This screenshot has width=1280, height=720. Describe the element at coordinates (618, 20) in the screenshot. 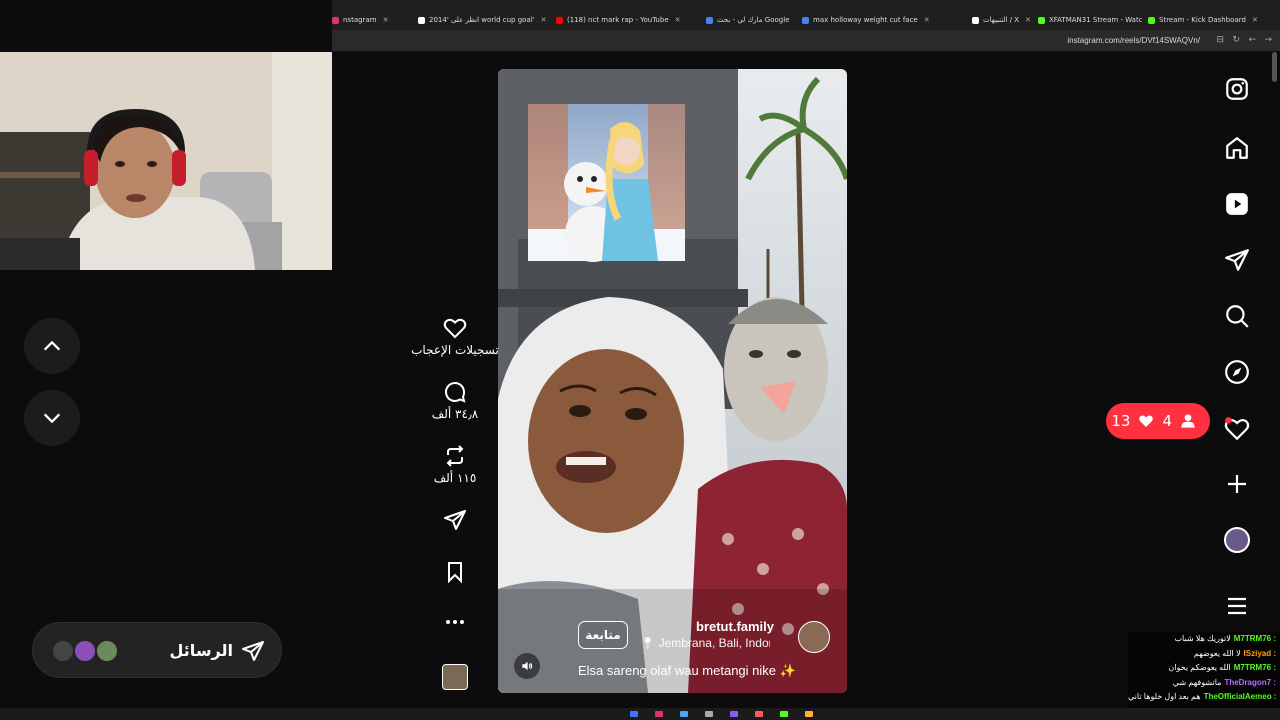

I see `tab-title: (118) nct mark rap - YouTube` at that location.